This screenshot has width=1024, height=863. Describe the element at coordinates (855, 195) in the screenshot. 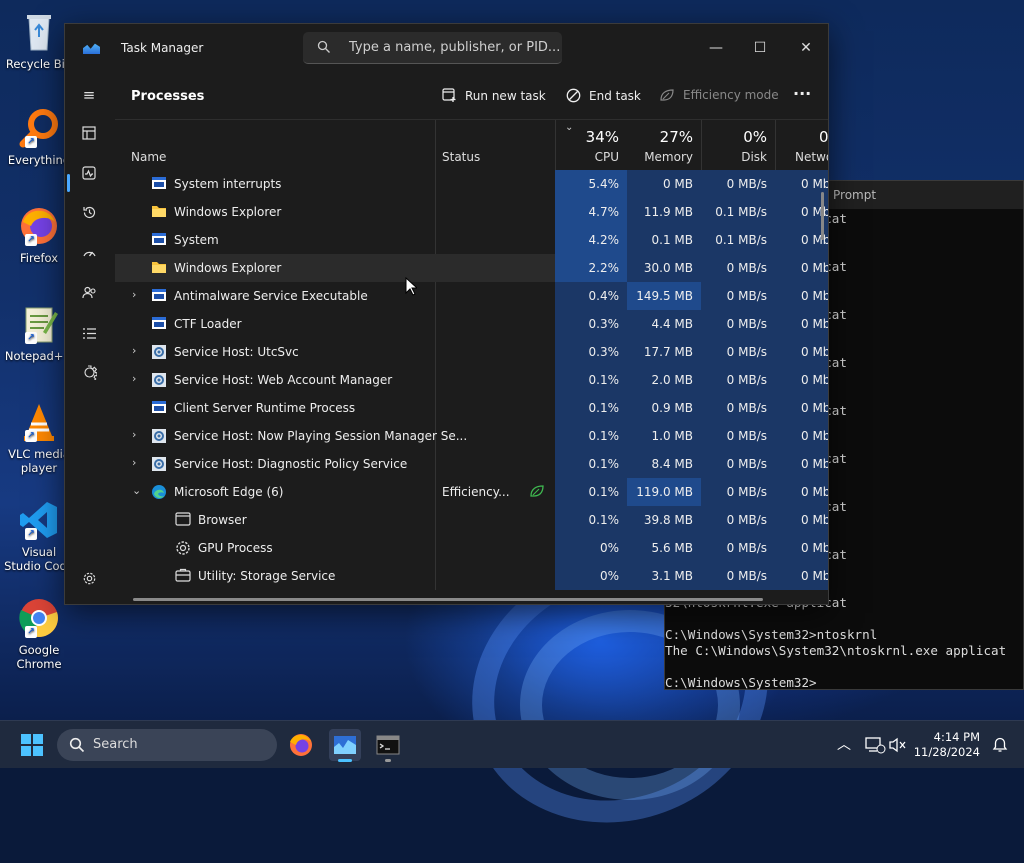

I see `cmd-title: Prompt` at that location.